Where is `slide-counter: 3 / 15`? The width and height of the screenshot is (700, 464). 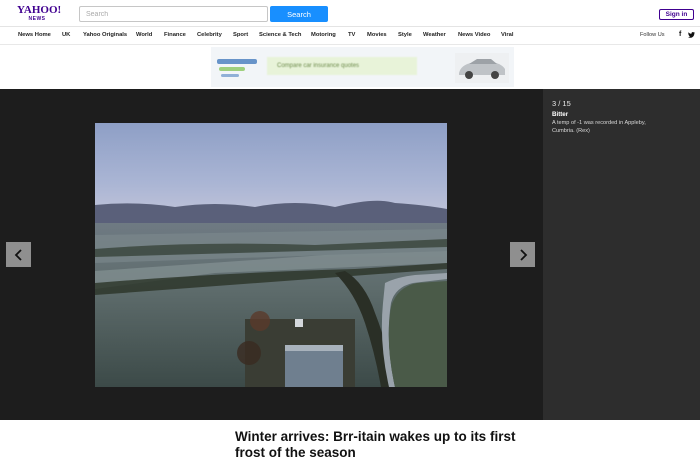 slide-counter: 3 / 15 is located at coordinates (561, 103).